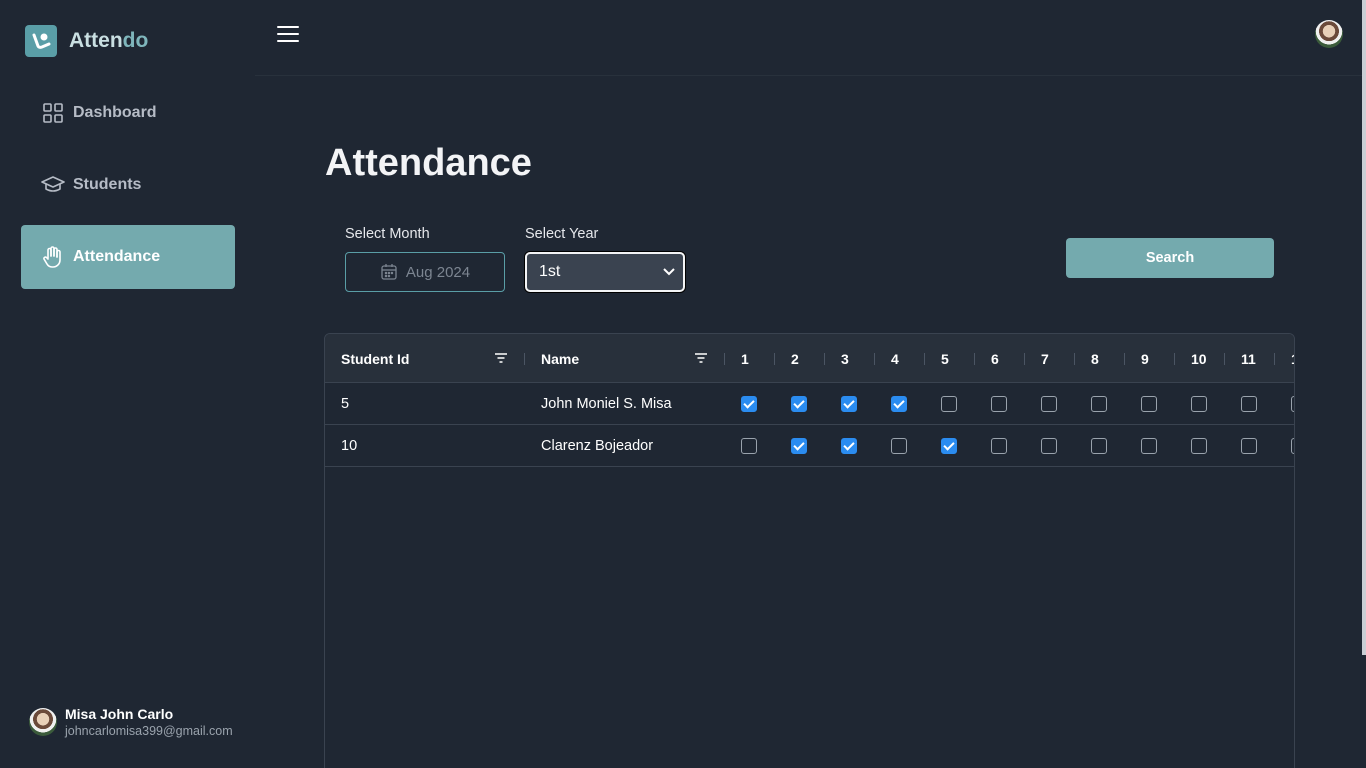 This screenshot has height=768, width=1366. I want to click on month-picker: Aug 2024, so click(425, 272).